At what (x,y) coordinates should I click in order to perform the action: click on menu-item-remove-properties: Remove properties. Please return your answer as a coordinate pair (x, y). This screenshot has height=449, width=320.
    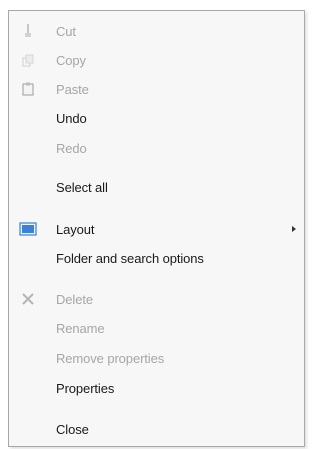
    Looking at the image, I should click on (156, 358).